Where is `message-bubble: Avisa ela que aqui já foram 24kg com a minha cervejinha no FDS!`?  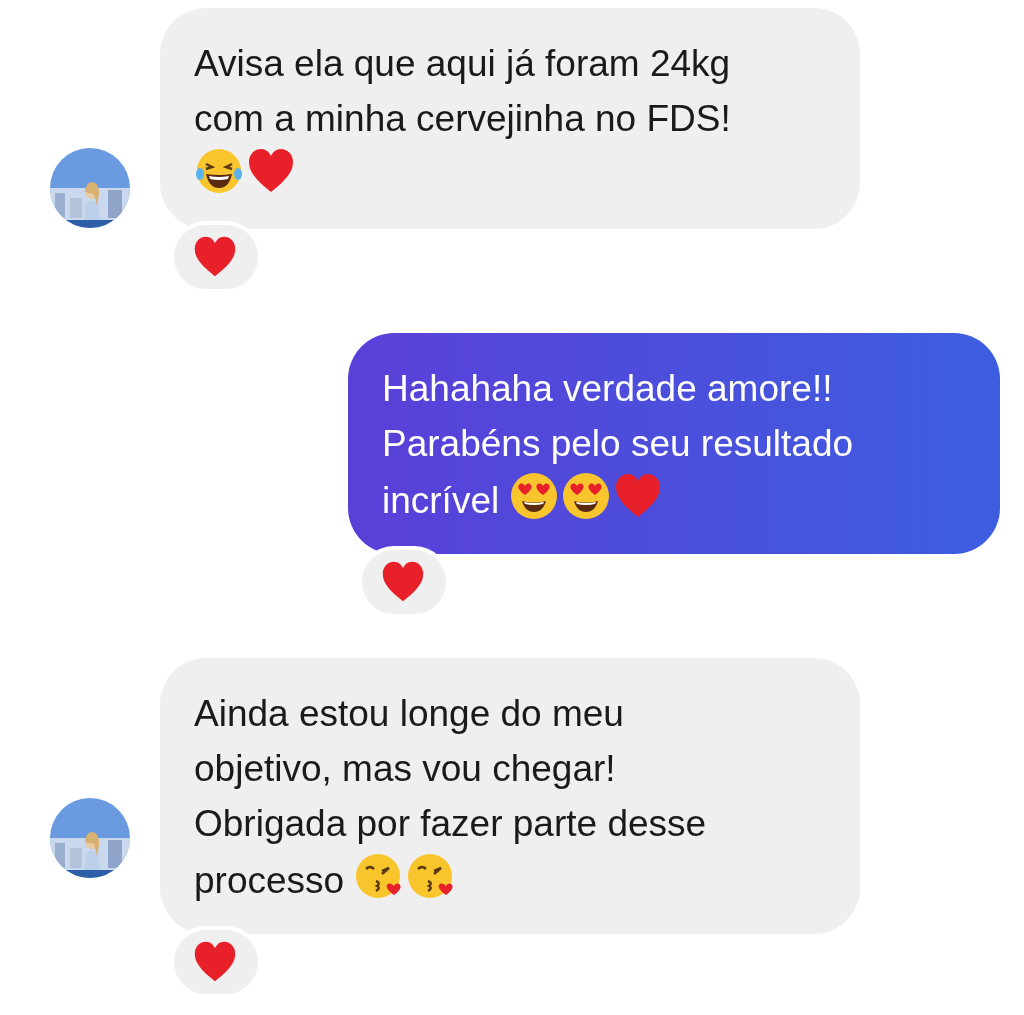 message-bubble: Avisa ela que aqui já foram 24kg com a minha cervejinha no FDS! is located at coordinates (510, 118).